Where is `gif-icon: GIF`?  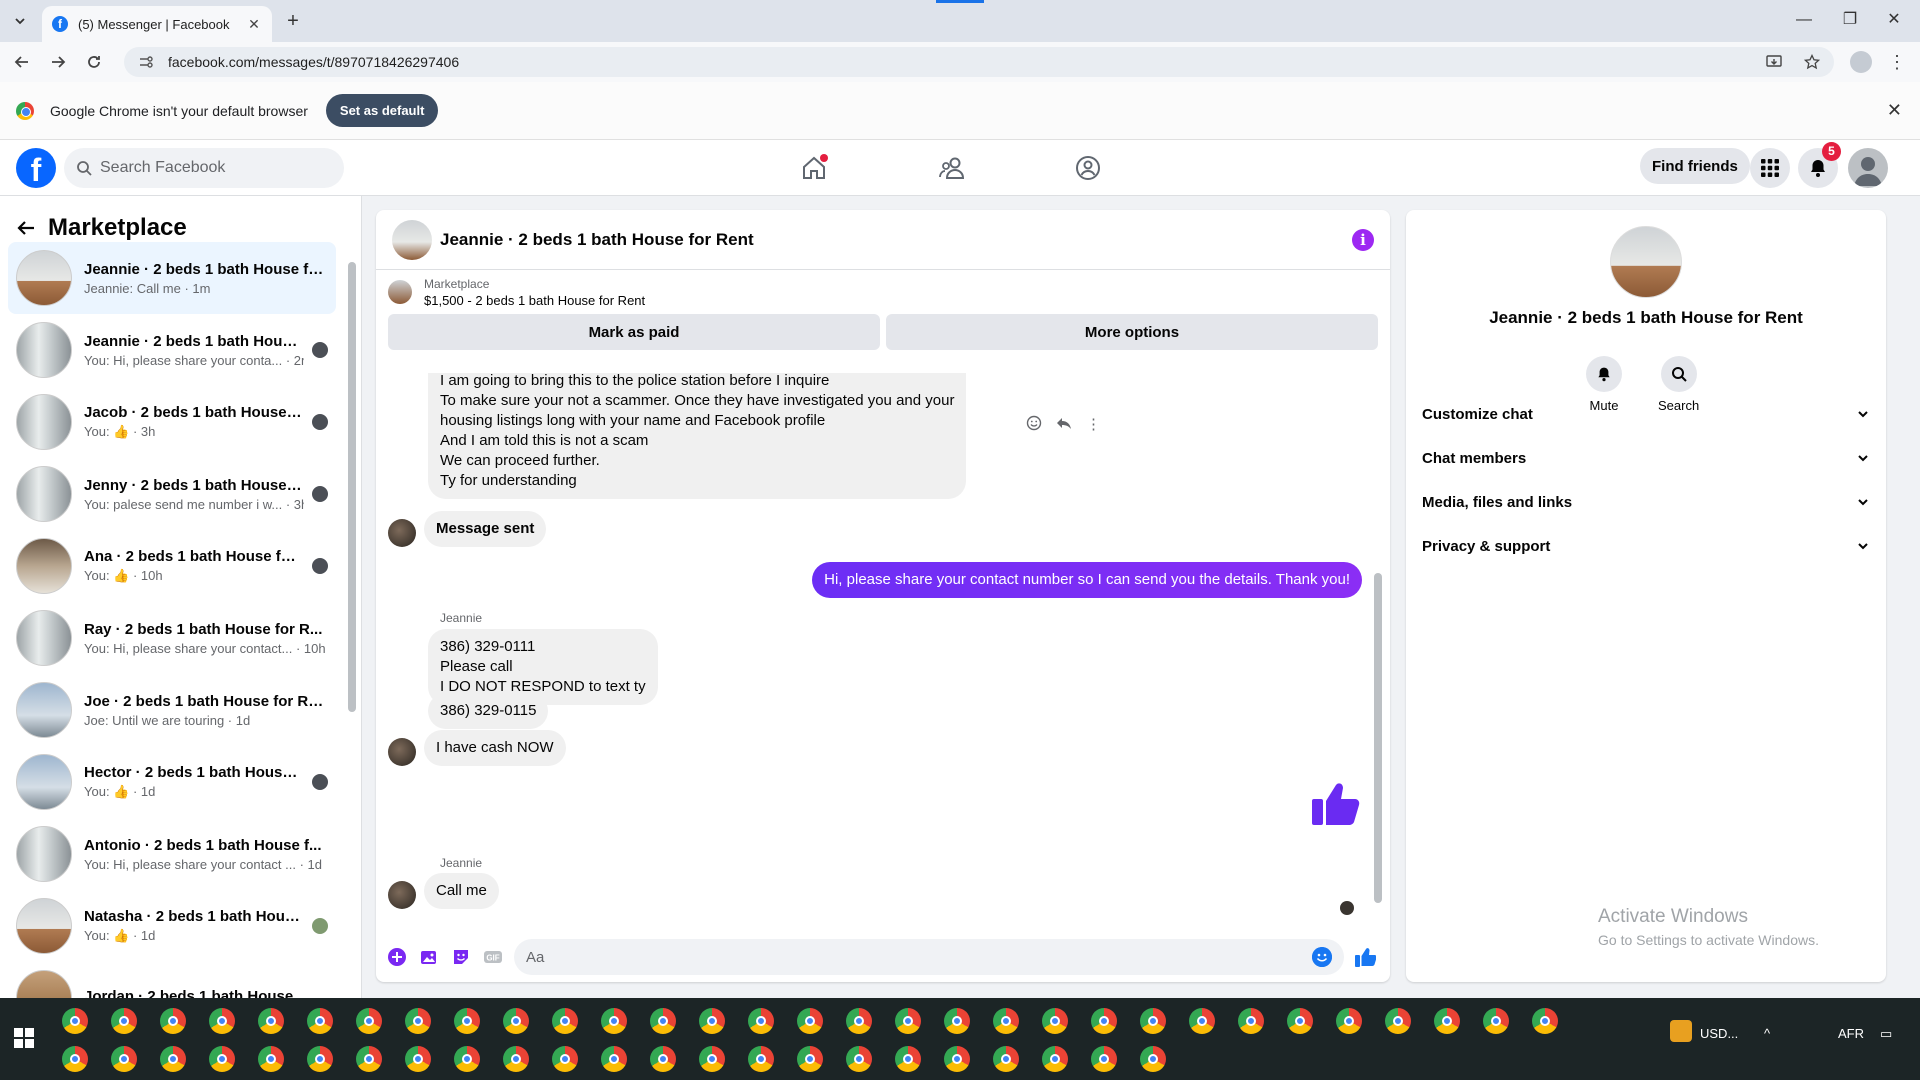 gif-icon: GIF is located at coordinates (493, 957).